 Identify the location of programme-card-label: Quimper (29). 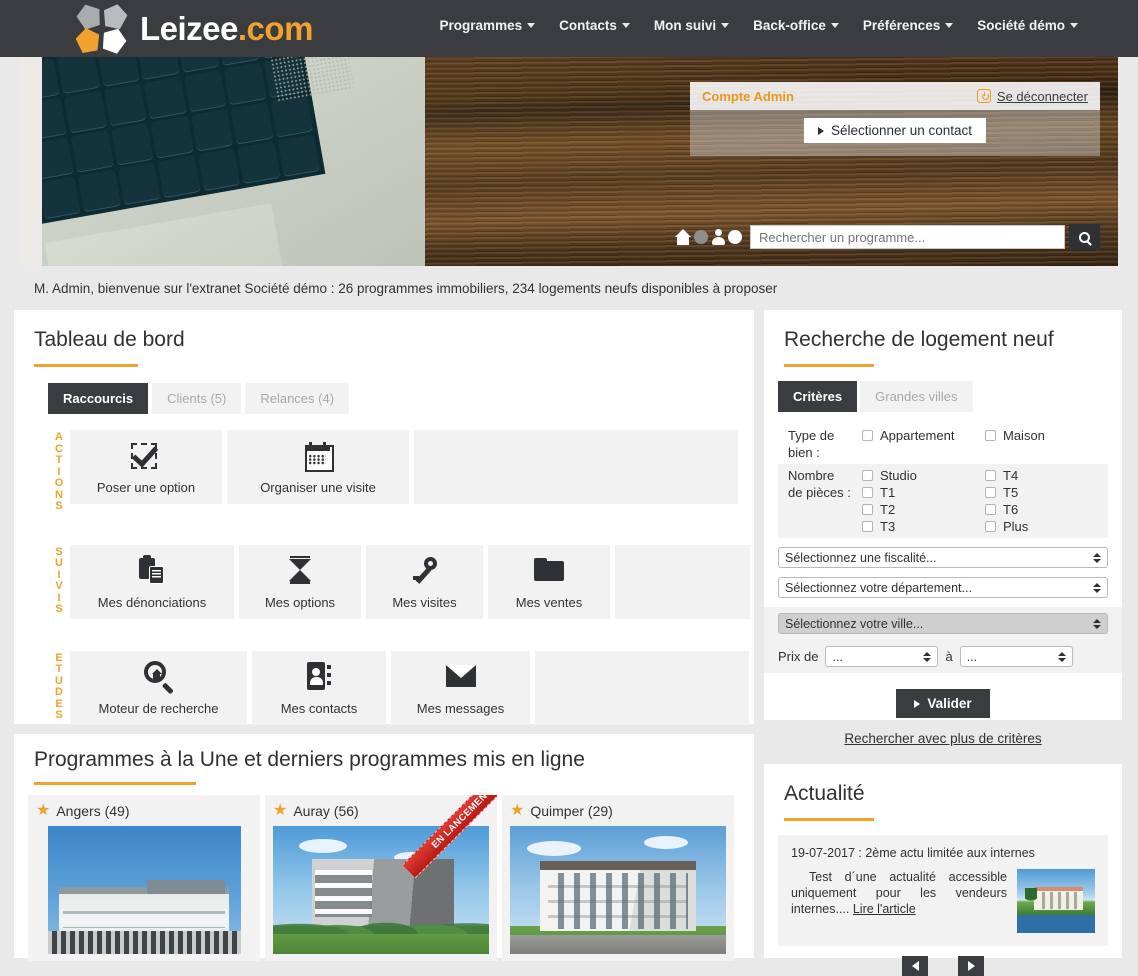
(571, 811).